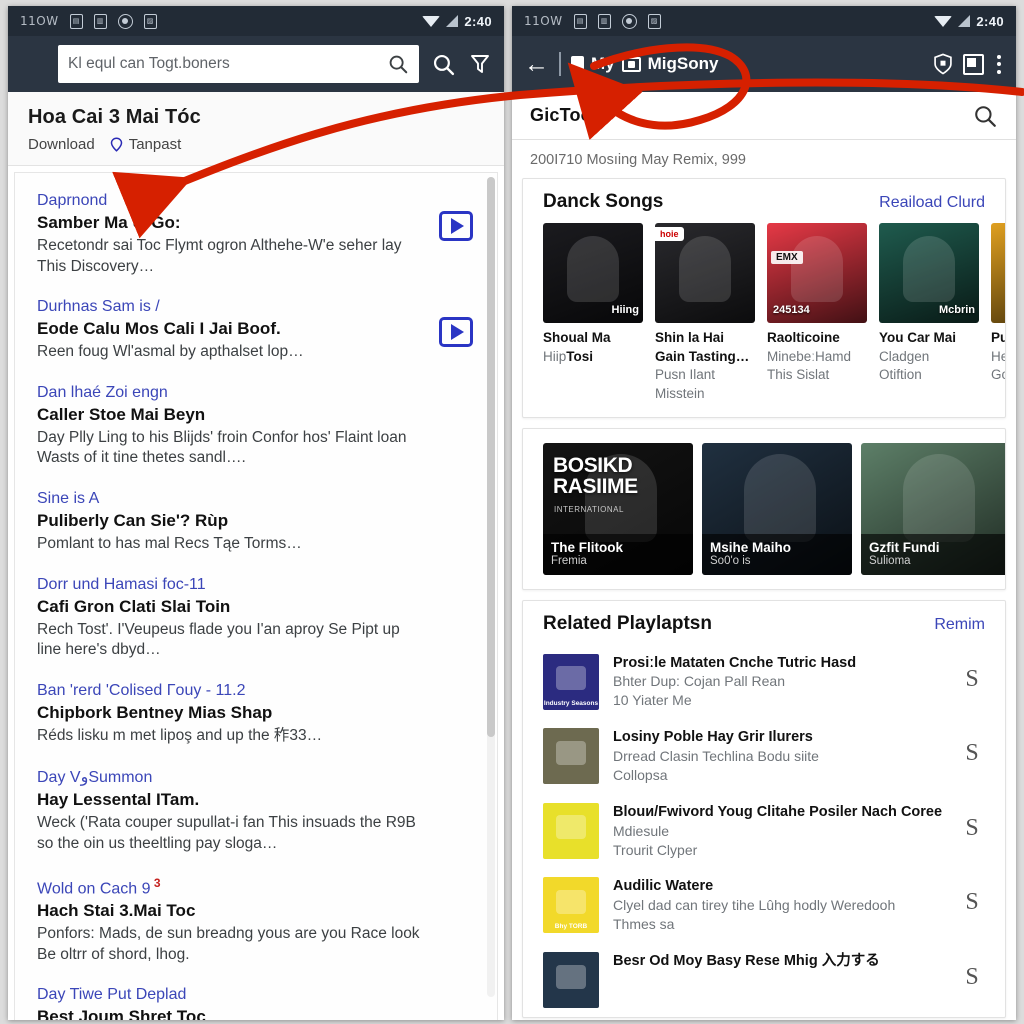  Describe the element at coordinates (778, 961) in the screenshot. I see `playlist-body: Besr Od Moy Basy Rese Mhig 入力する` at that location.